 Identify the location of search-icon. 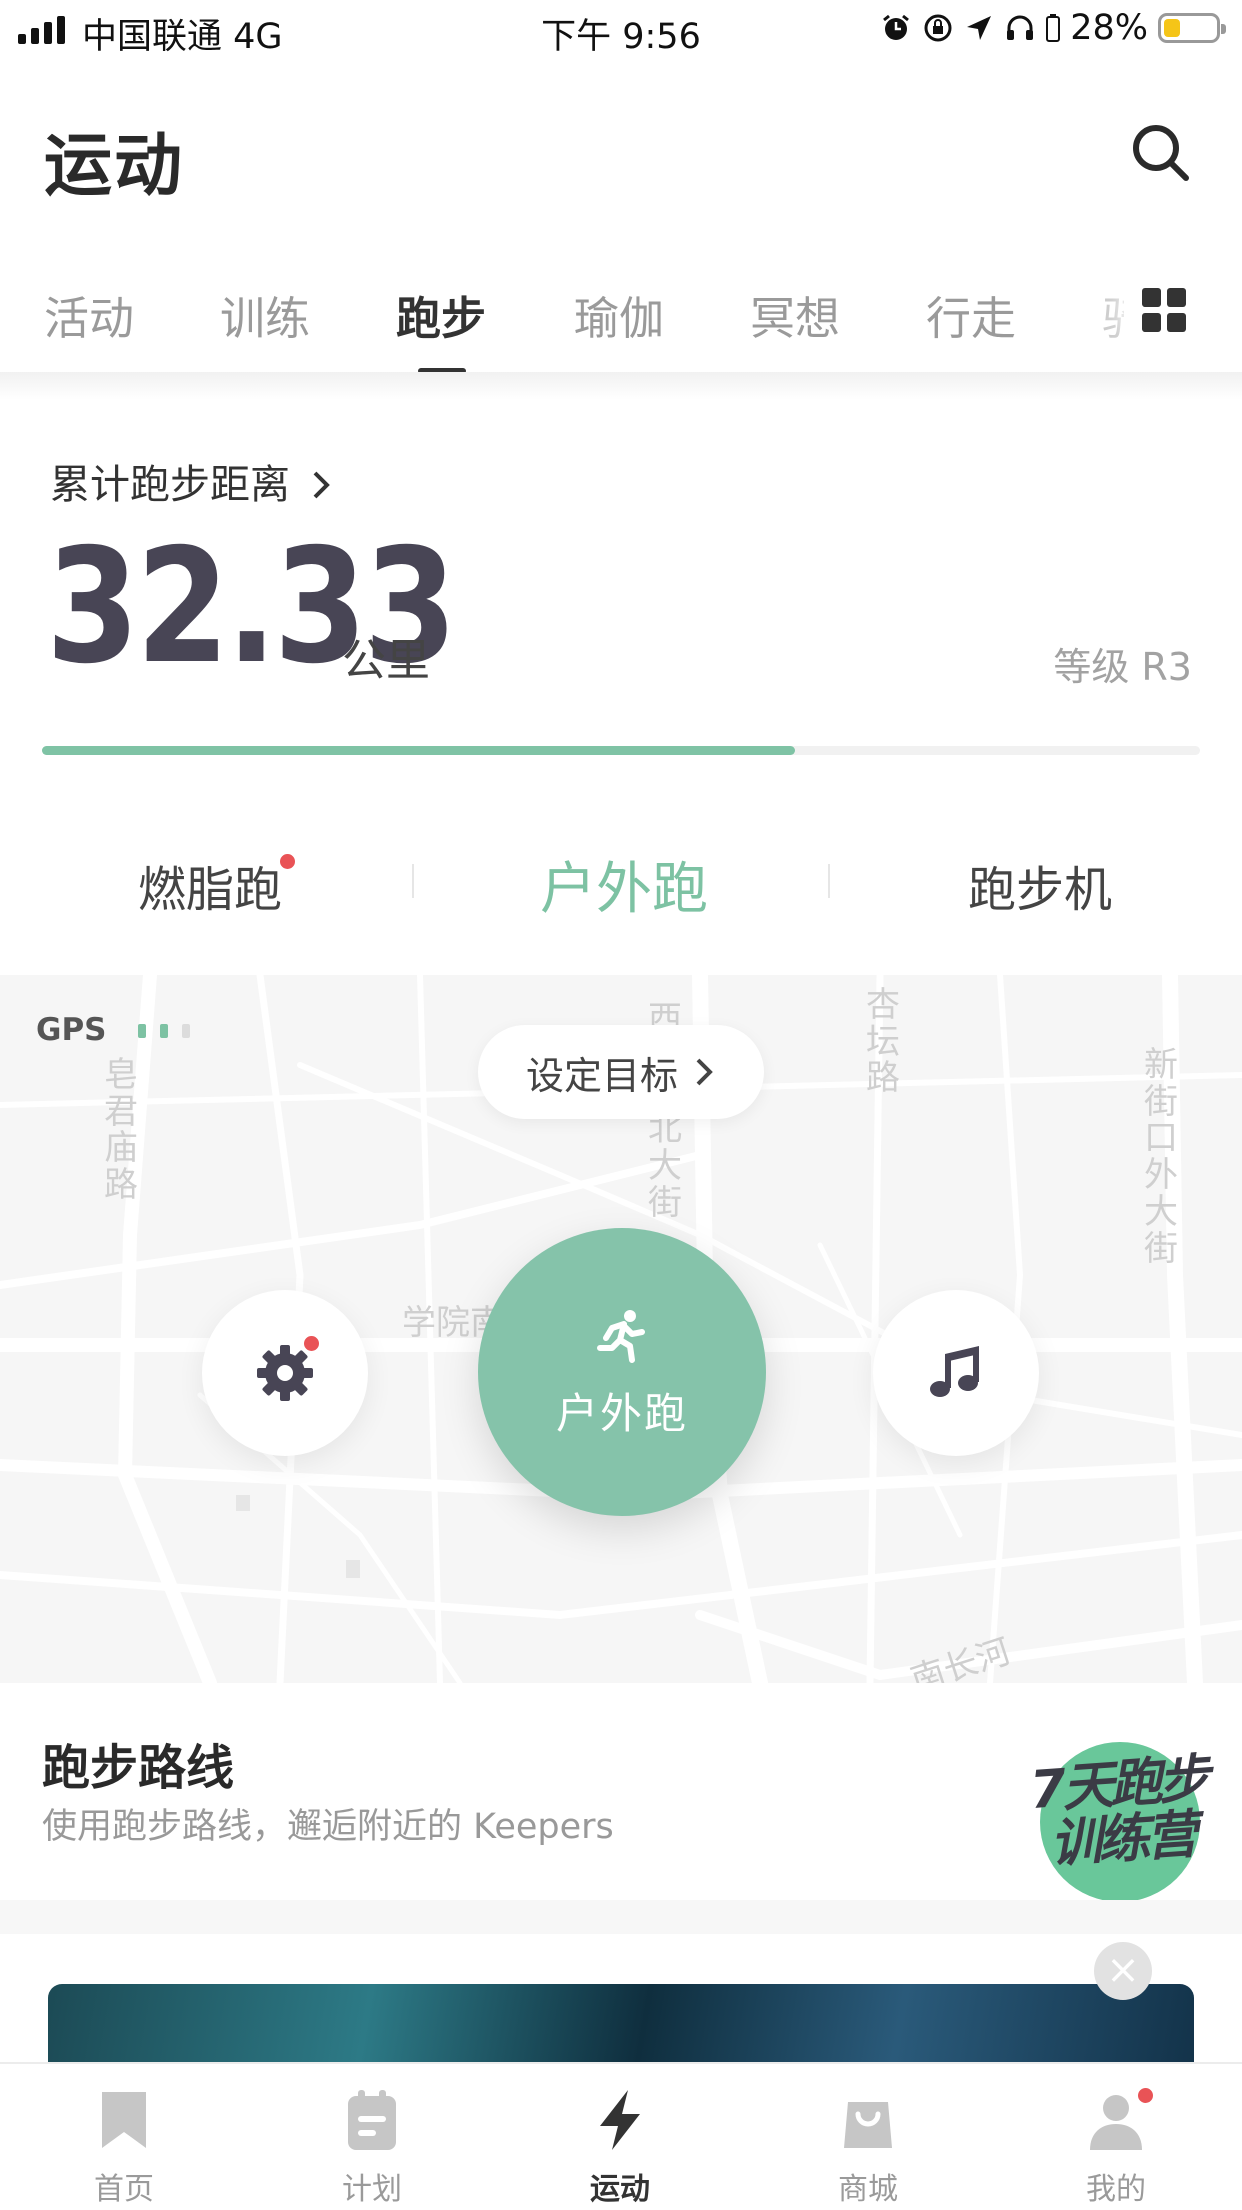
(1161, 153).